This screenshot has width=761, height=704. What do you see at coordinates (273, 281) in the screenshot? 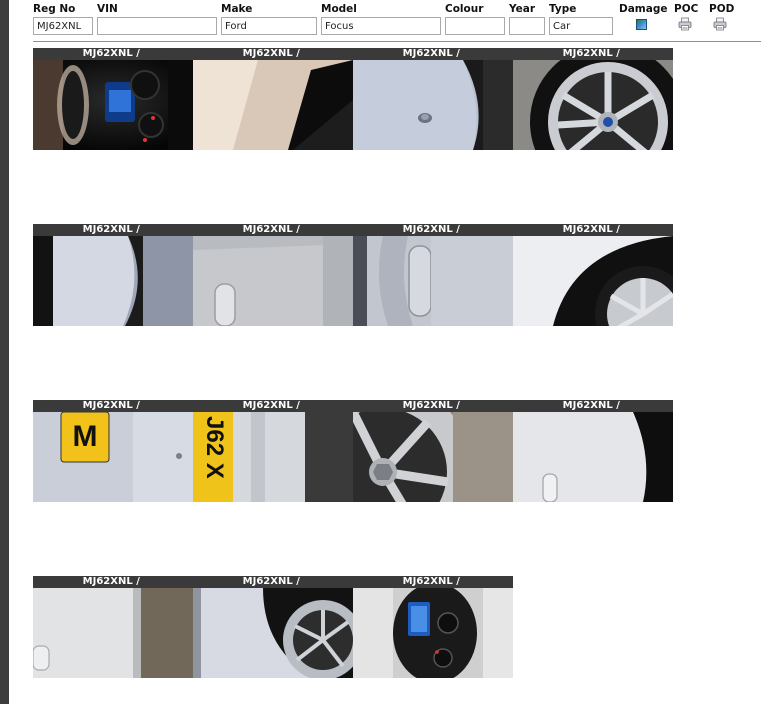
I see `door-handle-photo` at bounding box center [273, 281].